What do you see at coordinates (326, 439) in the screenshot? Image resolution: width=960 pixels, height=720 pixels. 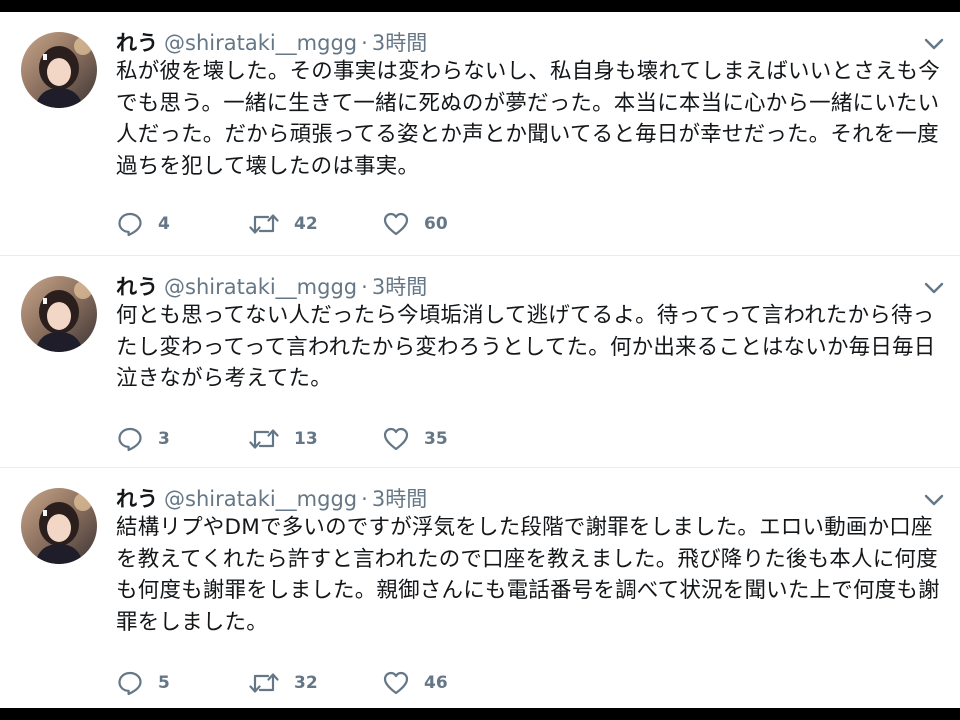 I see `tweet-actions: 3 13 35` at bounding box center [326, 439].